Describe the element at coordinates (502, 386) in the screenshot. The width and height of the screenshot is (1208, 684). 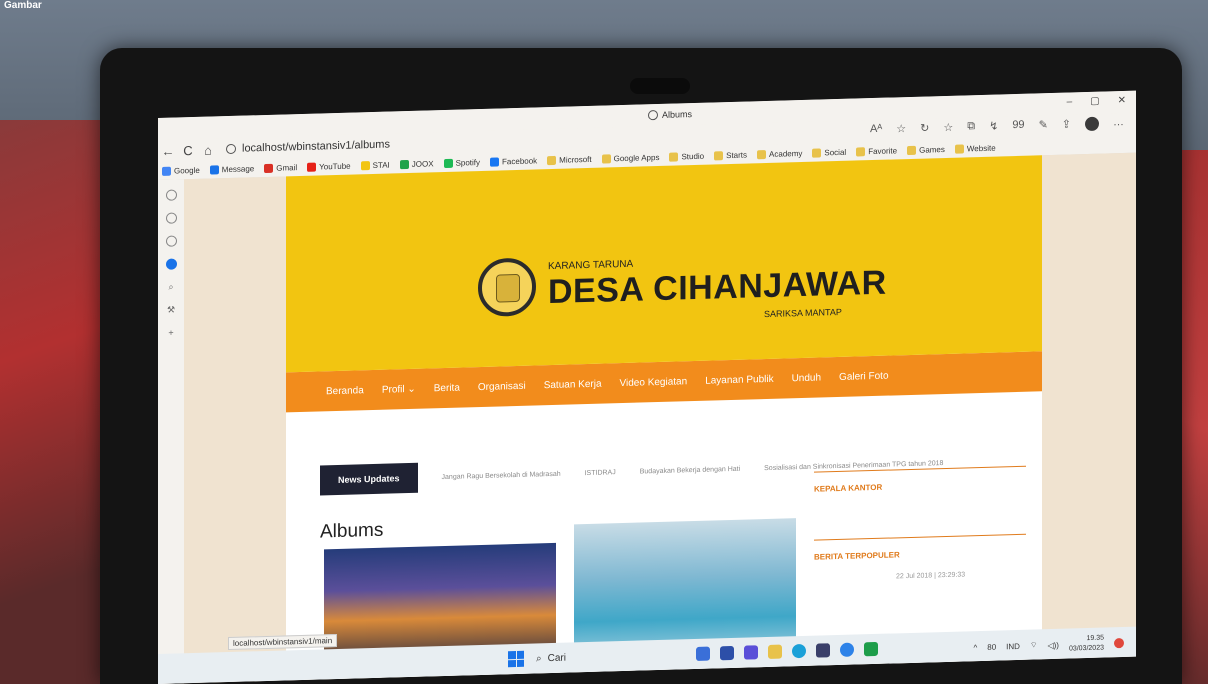
I see `nav-organisasi: Organisasi` at that location.